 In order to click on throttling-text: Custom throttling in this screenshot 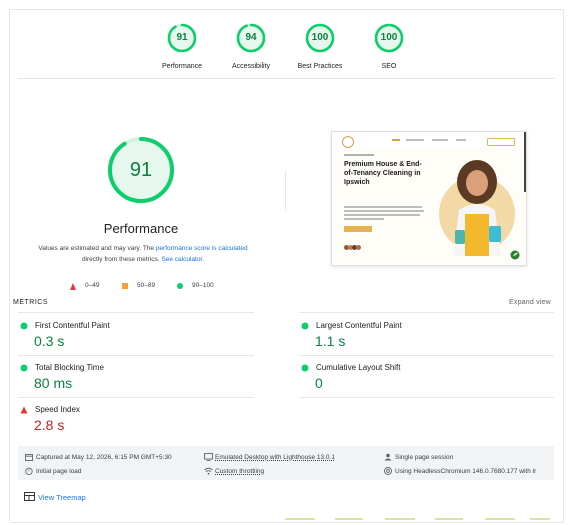, I will do `click(239, 471)`.